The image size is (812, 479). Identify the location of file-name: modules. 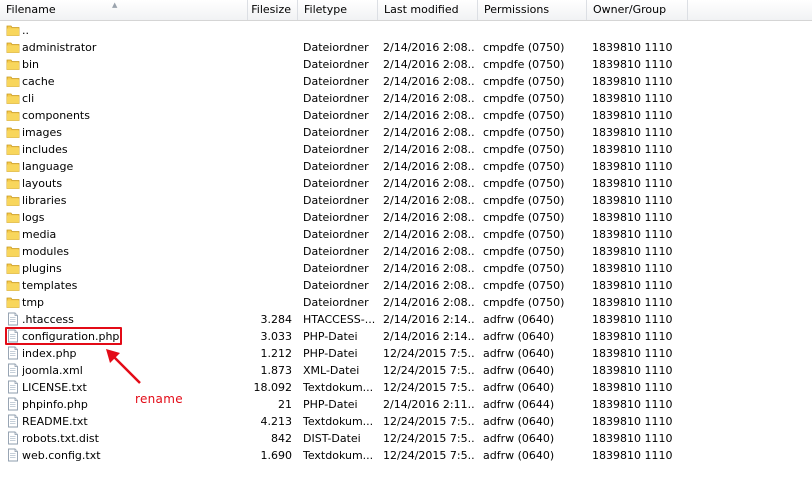
(45, 251).